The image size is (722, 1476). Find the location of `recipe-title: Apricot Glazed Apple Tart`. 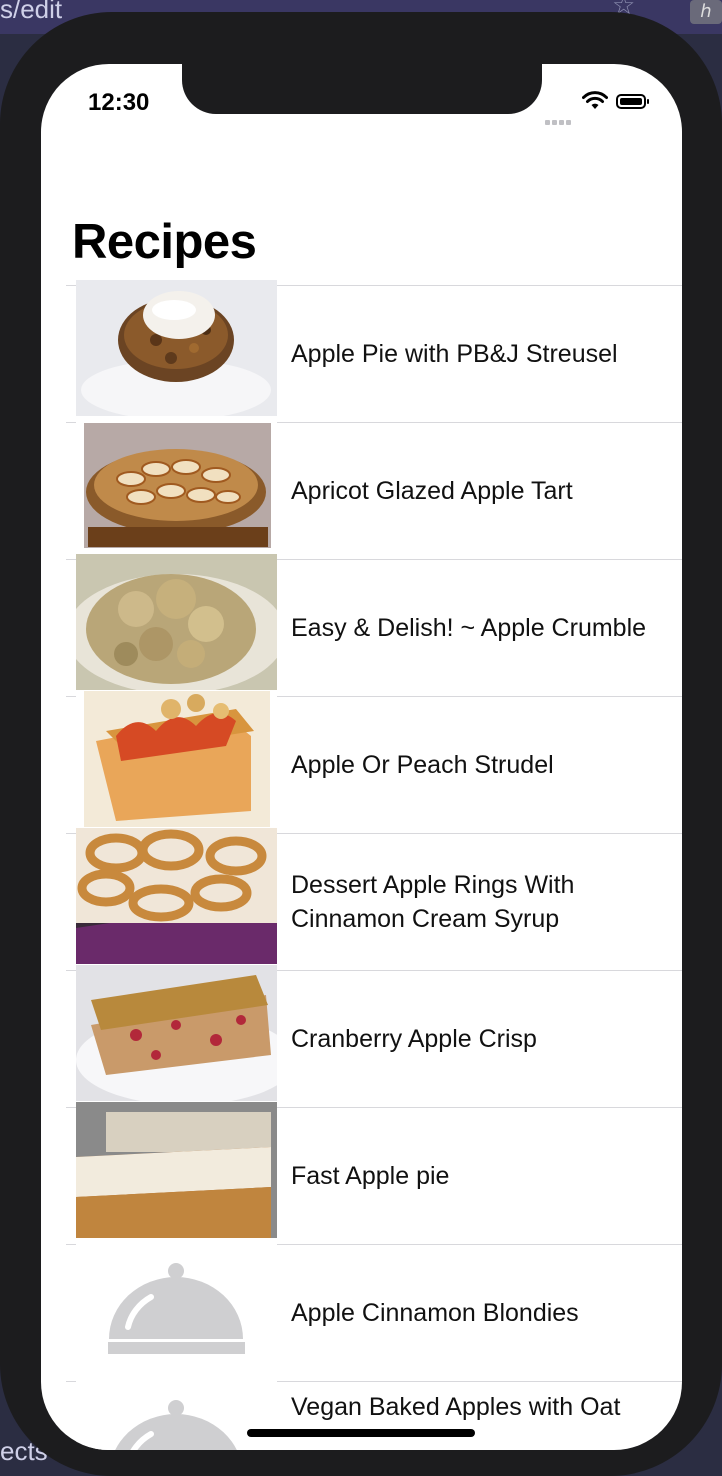

recipe-title: Apricot Glazed Apple Tart is located at coordinates (432, 491).